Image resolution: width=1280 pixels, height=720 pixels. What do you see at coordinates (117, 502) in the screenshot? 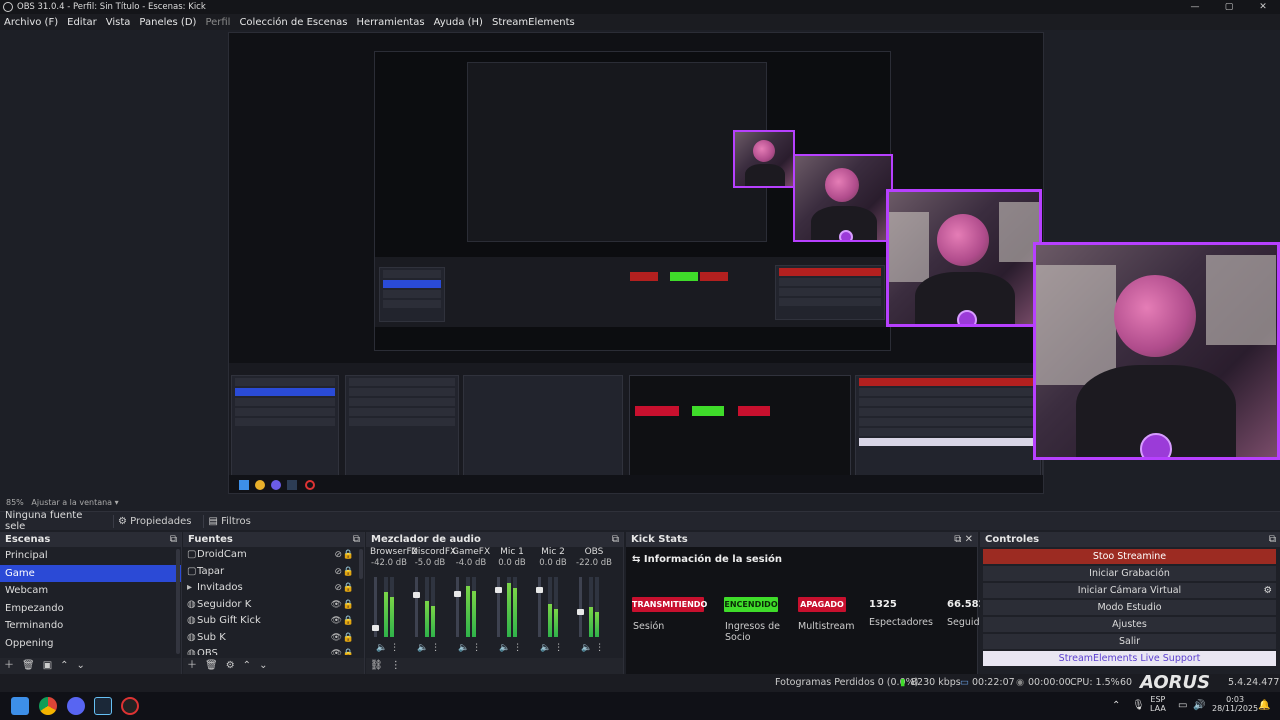
I see `chevron-down-icon: ▾` at bounding box center [117, 502].